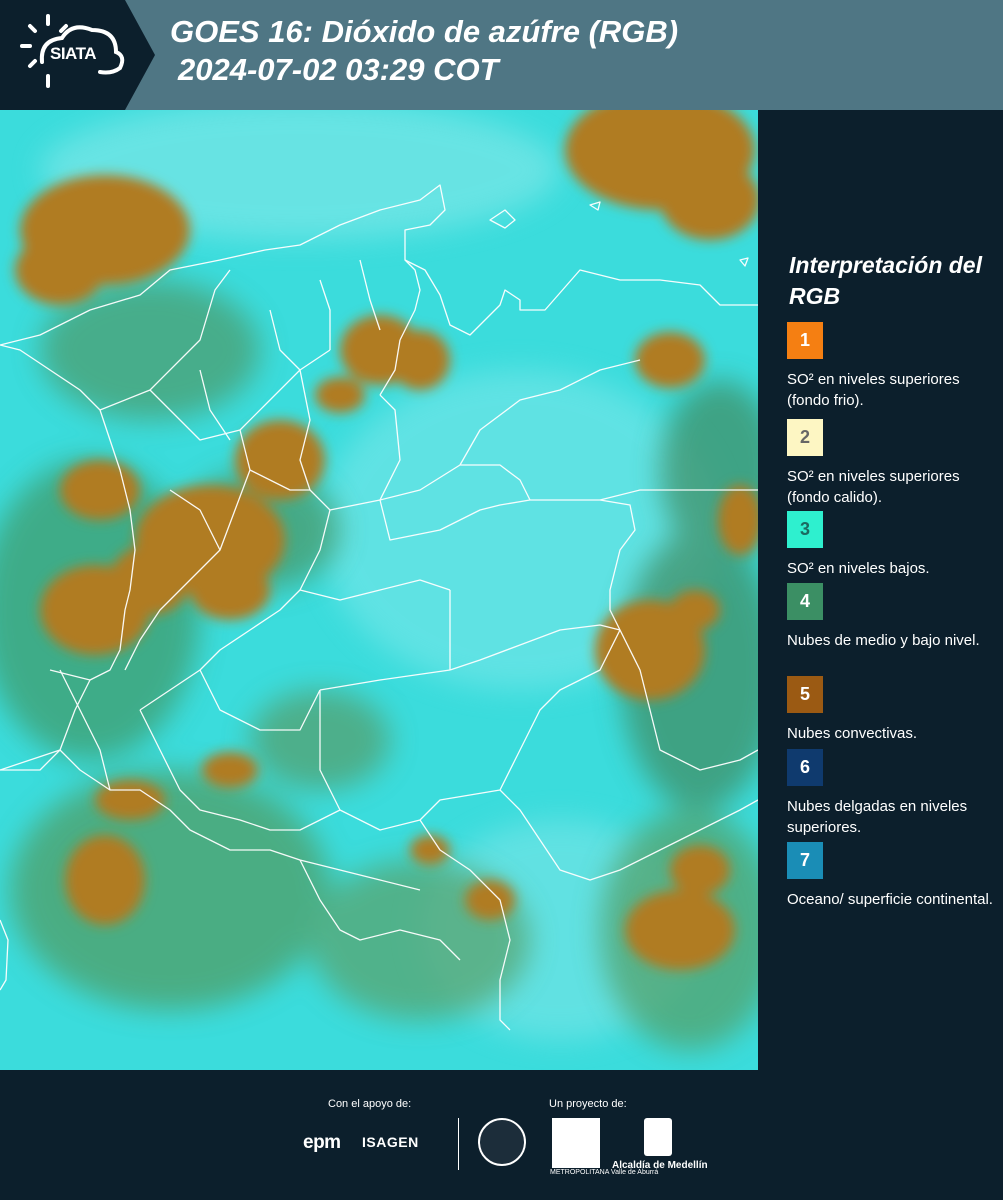 Image resolution: width=1003 pixels, height=1200 pixels. I want to click on page-timestamp: 2024-07-02 03:29 COT, so click(338, 69).